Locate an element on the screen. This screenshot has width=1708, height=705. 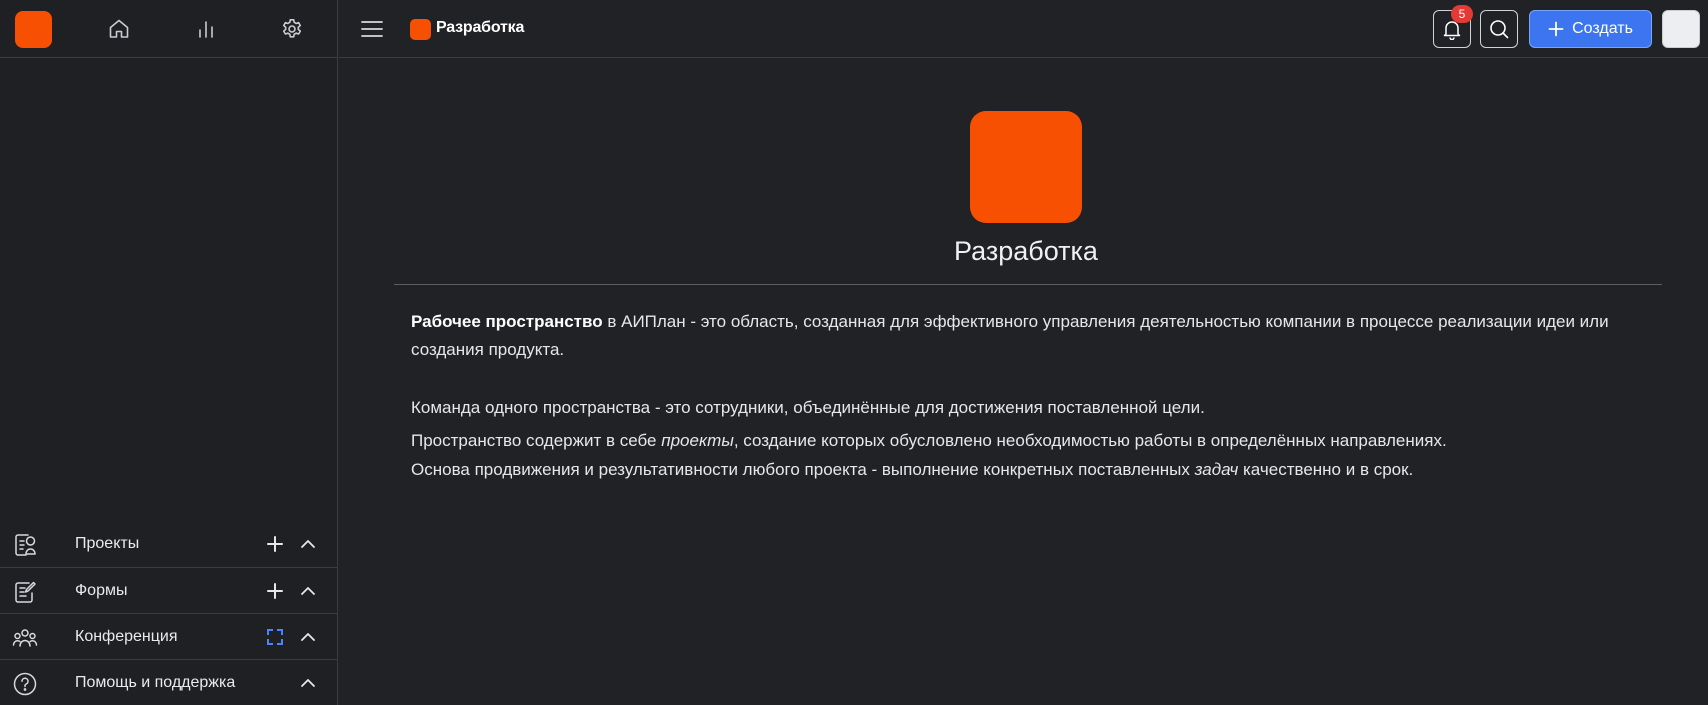
italic-term: проекты is located at coordinates (697, 440).